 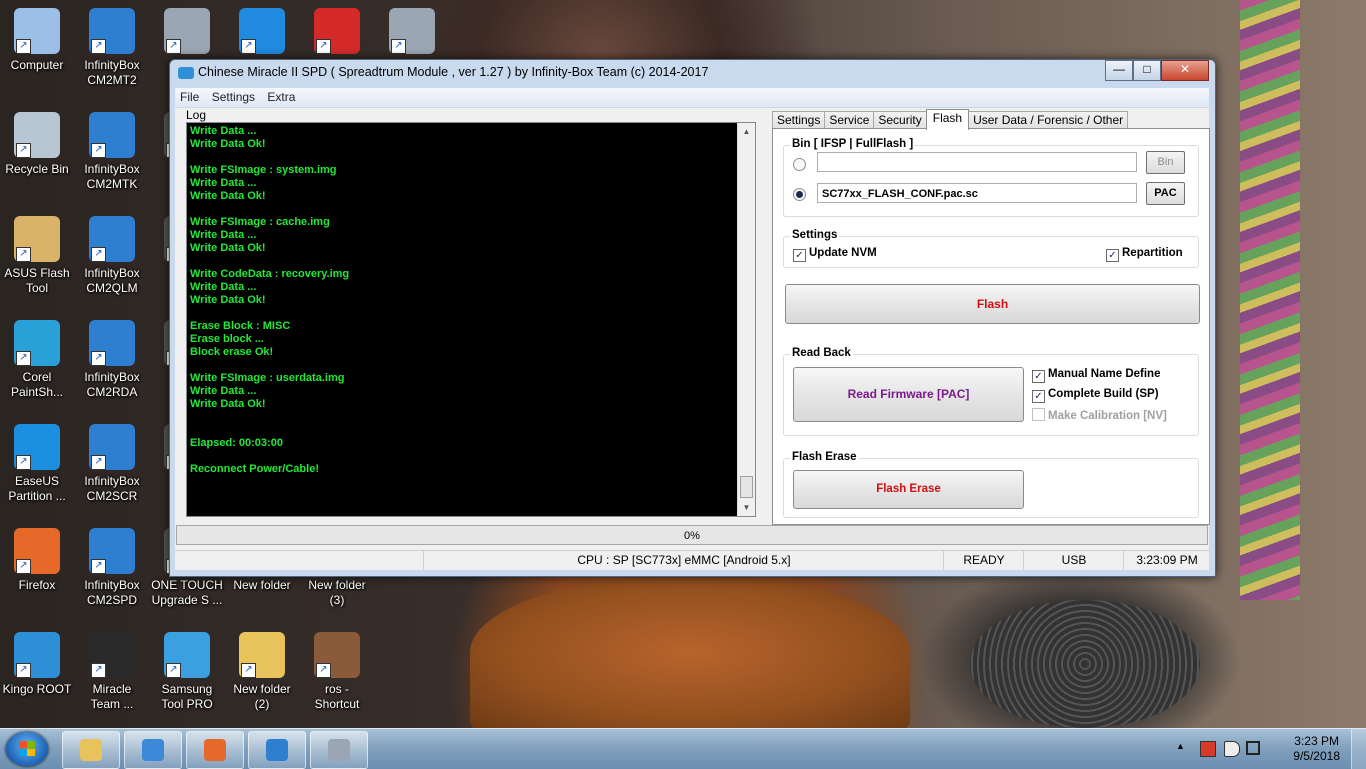 What do you see at coordinates (37, 40) in the screenshot?
I see `desktop-icon: ↗ Computer` at bounding box center [37, 40].